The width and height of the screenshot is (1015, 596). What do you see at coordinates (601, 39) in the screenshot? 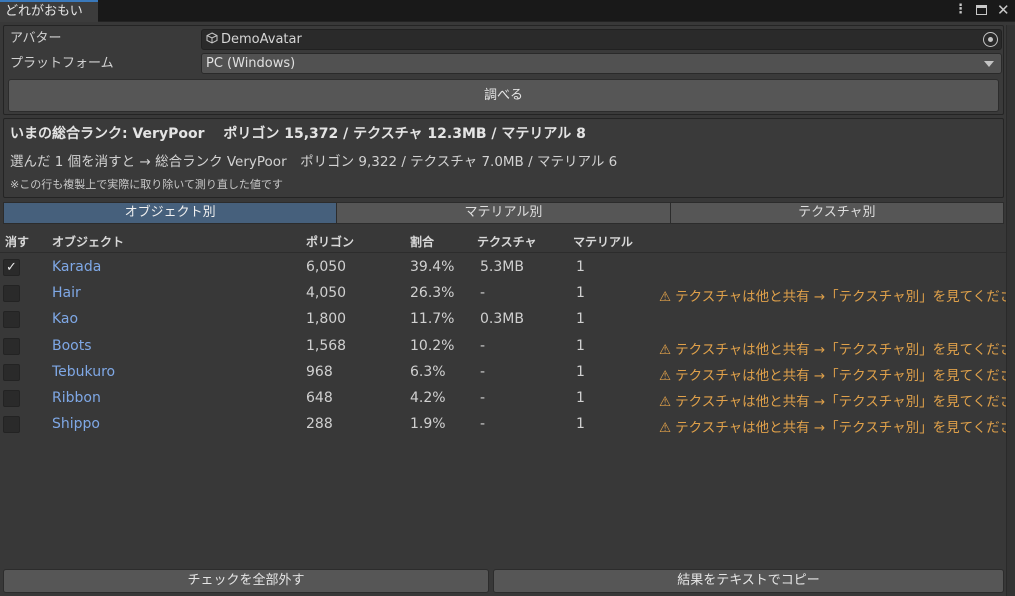
I see `avatar-object-field: DemoAvatar` at bounding box center [601, 39].